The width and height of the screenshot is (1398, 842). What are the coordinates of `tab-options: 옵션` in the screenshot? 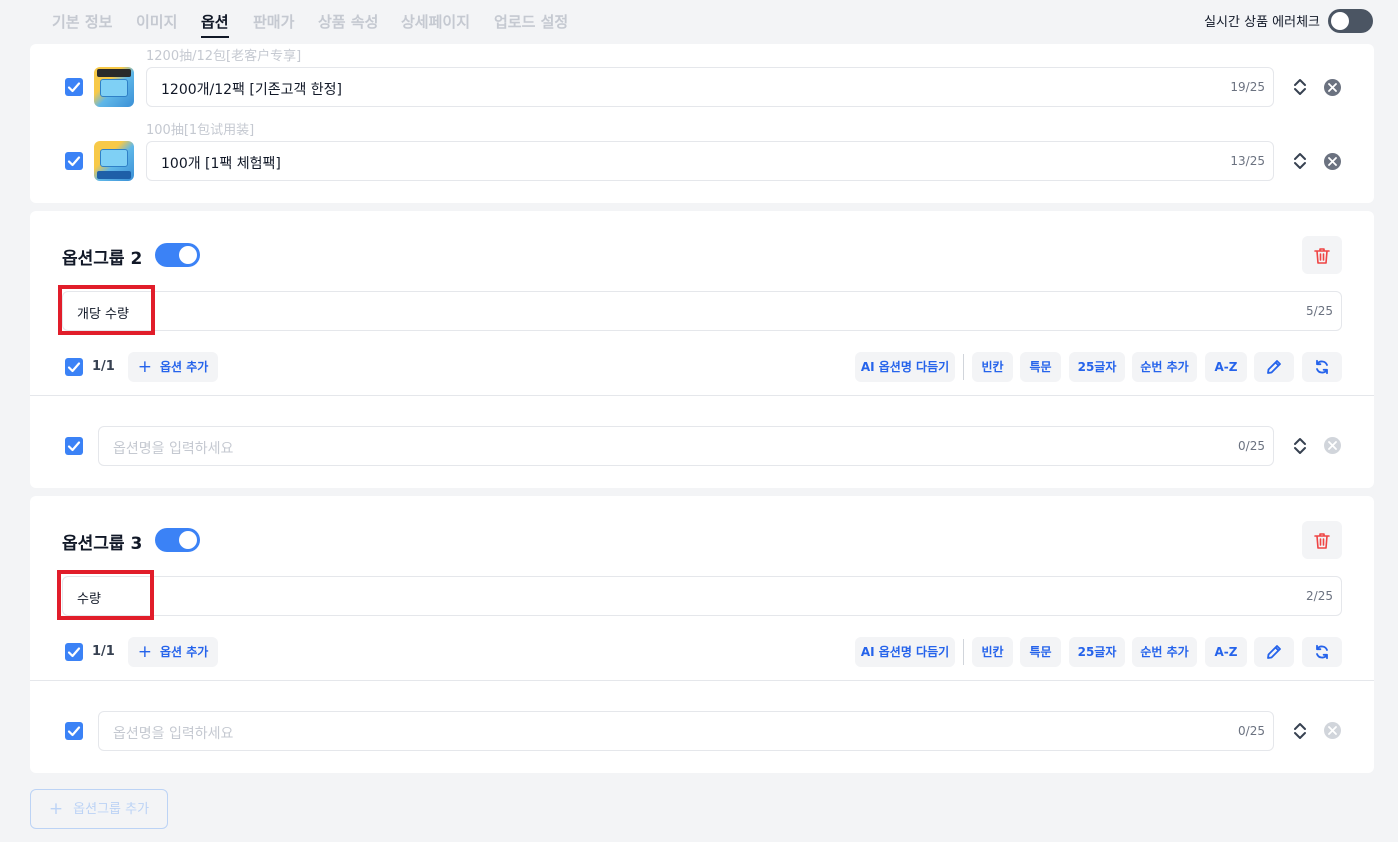 It's located at (215, 24).